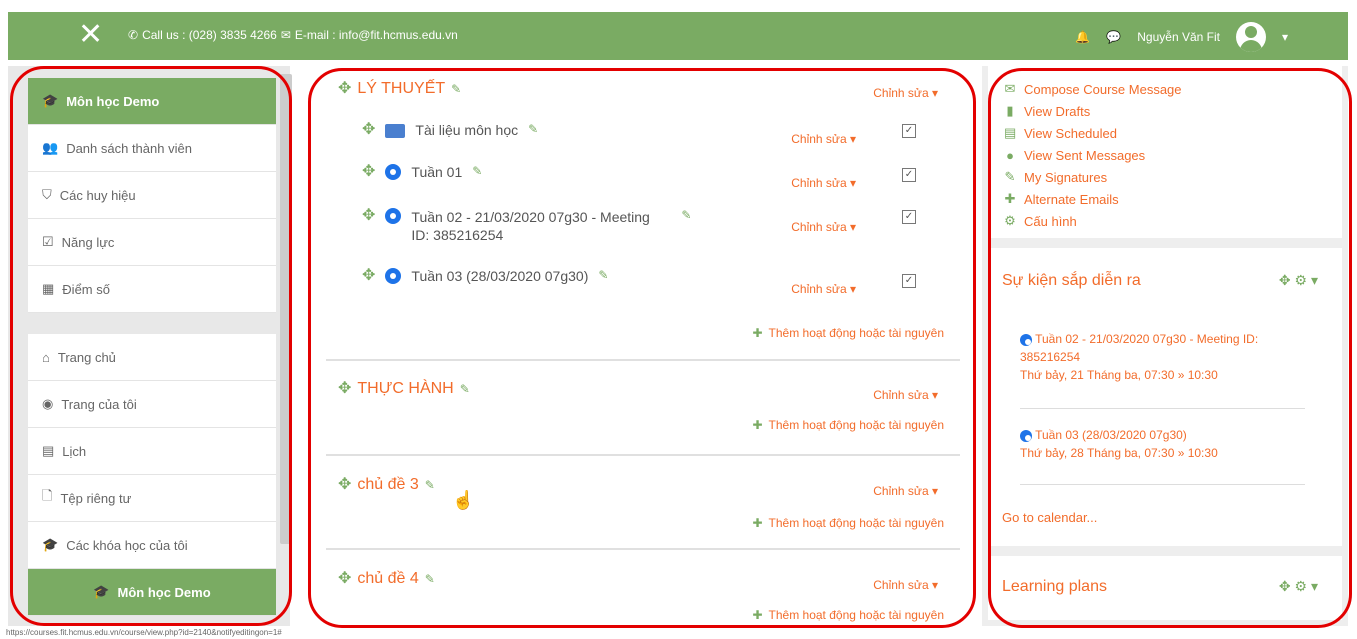  What do you see at coordinates (1178, 37) in the screenshot?
I see `user-name: Nguyễn Văn Fit` at bounding box center [1178, 37].